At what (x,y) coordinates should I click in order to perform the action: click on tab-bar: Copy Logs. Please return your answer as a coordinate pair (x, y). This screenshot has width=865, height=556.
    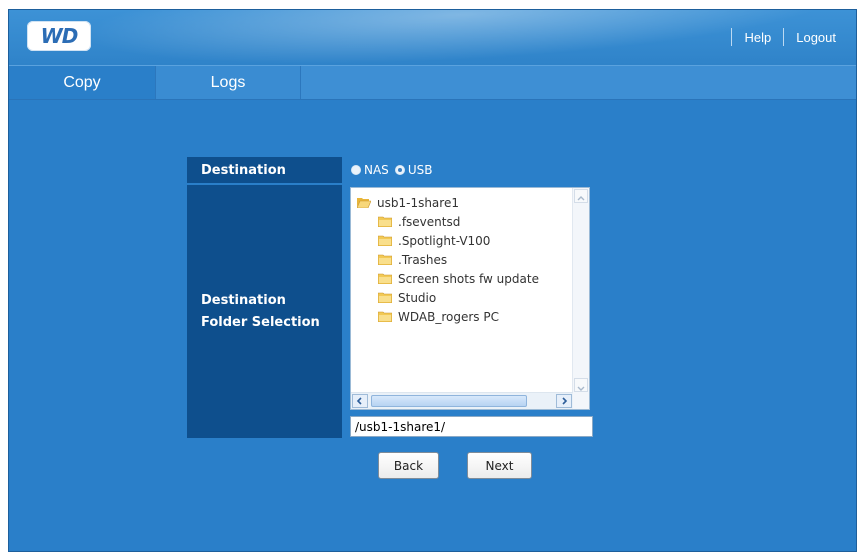
    Looking at the image, I should click on (432, 82).